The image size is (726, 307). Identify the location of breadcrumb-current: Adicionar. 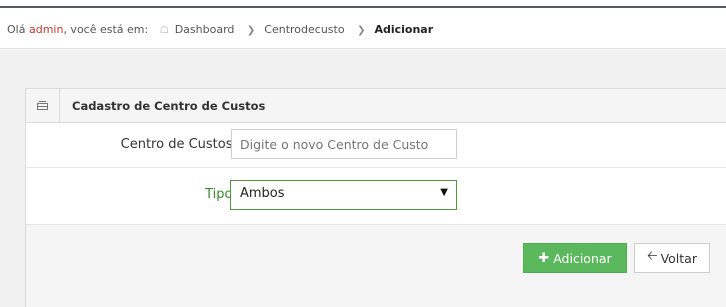
(404, 29).